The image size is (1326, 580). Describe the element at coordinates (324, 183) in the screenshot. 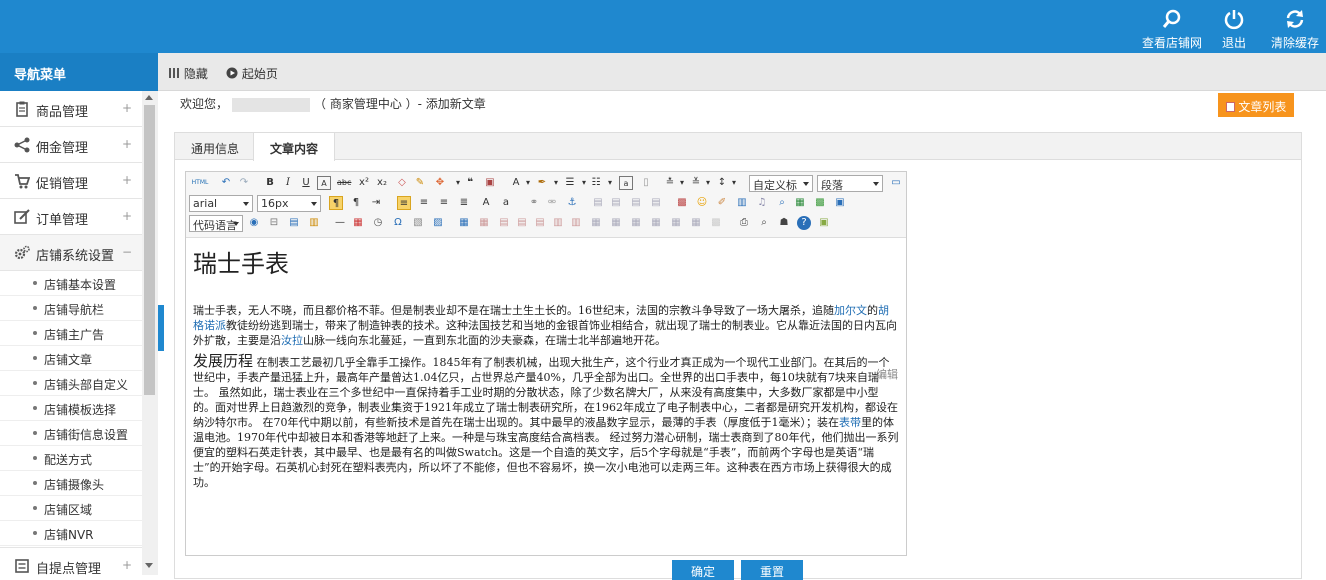

I see `font-border-icon: A` at that location.